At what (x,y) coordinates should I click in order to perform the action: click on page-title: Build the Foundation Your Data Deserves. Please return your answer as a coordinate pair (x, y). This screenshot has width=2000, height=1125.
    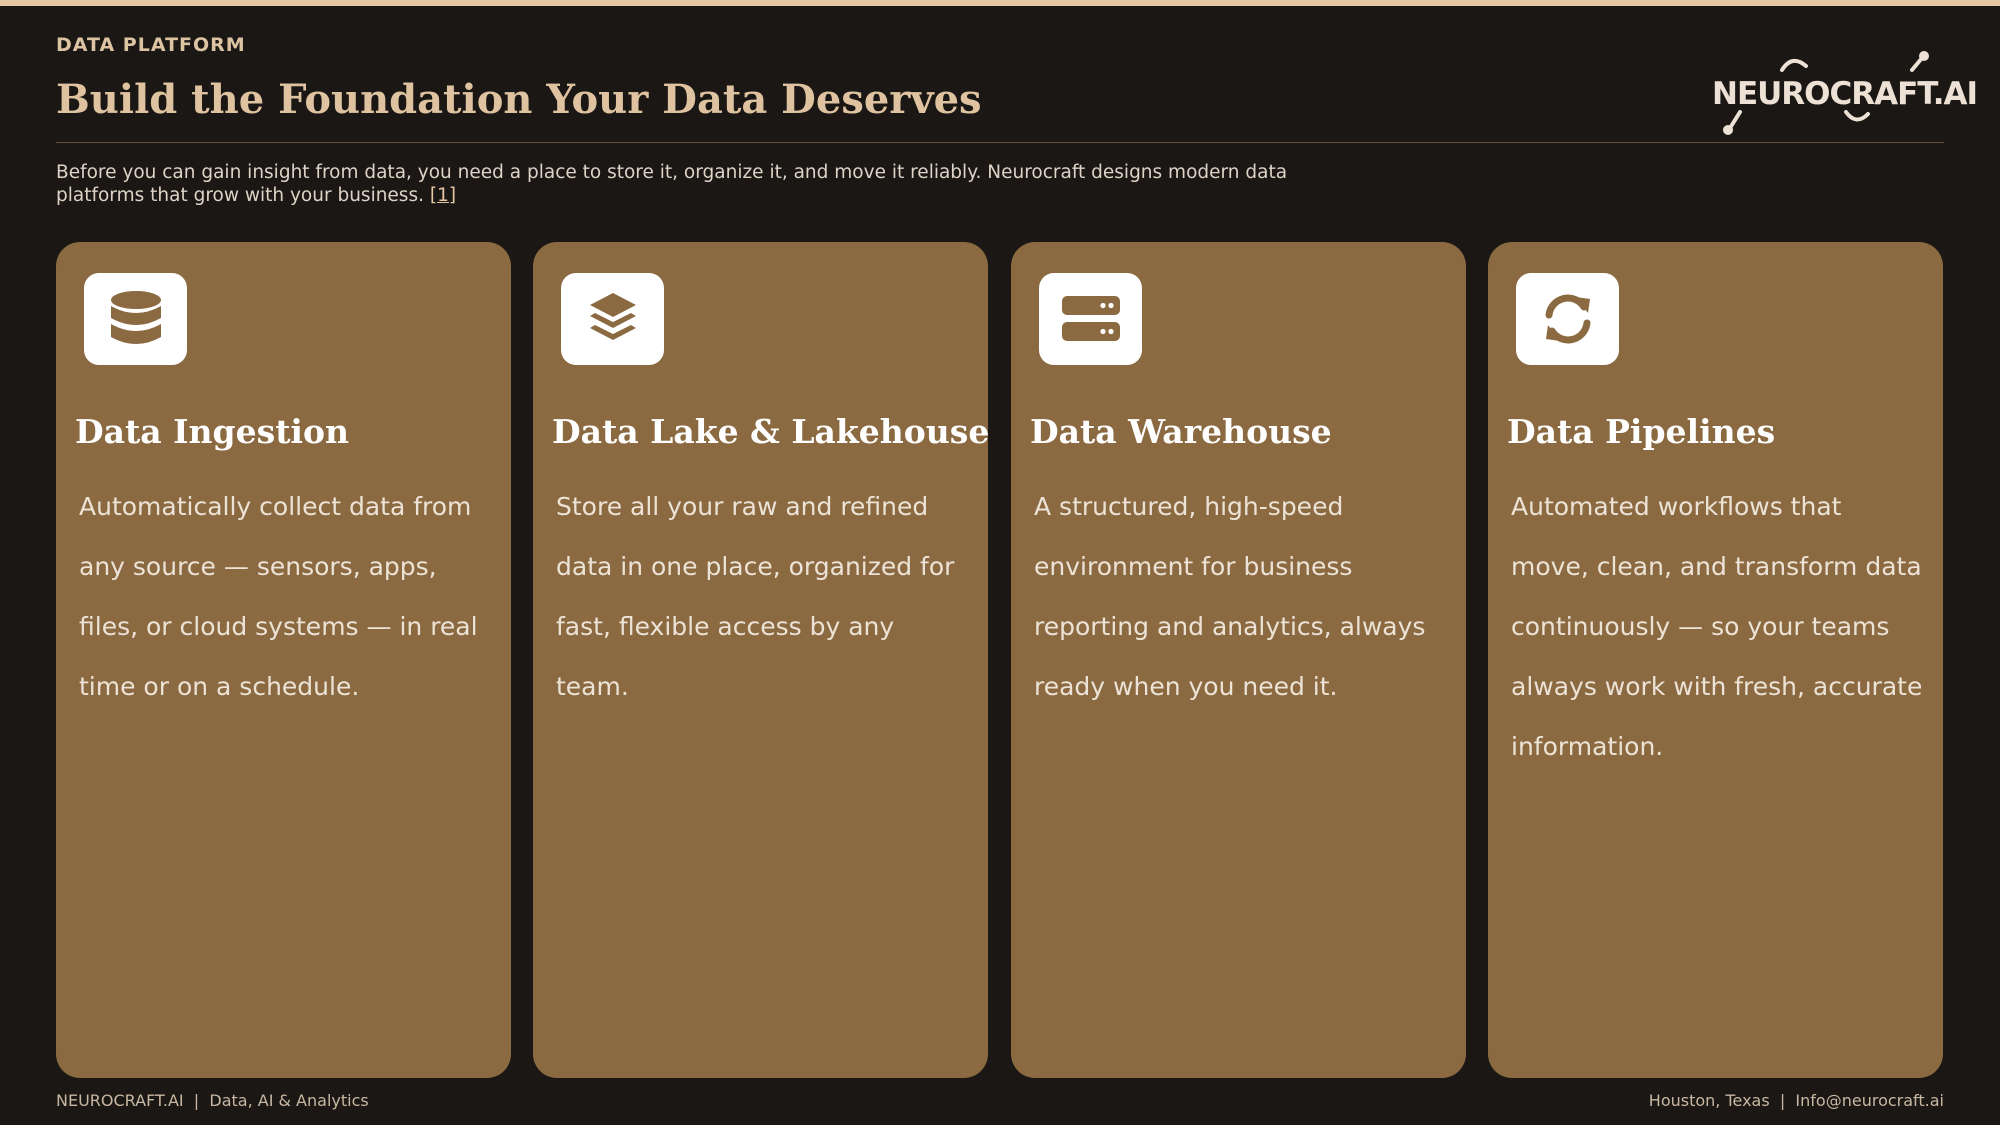
    Looking at the image, I should click on (519, 99).